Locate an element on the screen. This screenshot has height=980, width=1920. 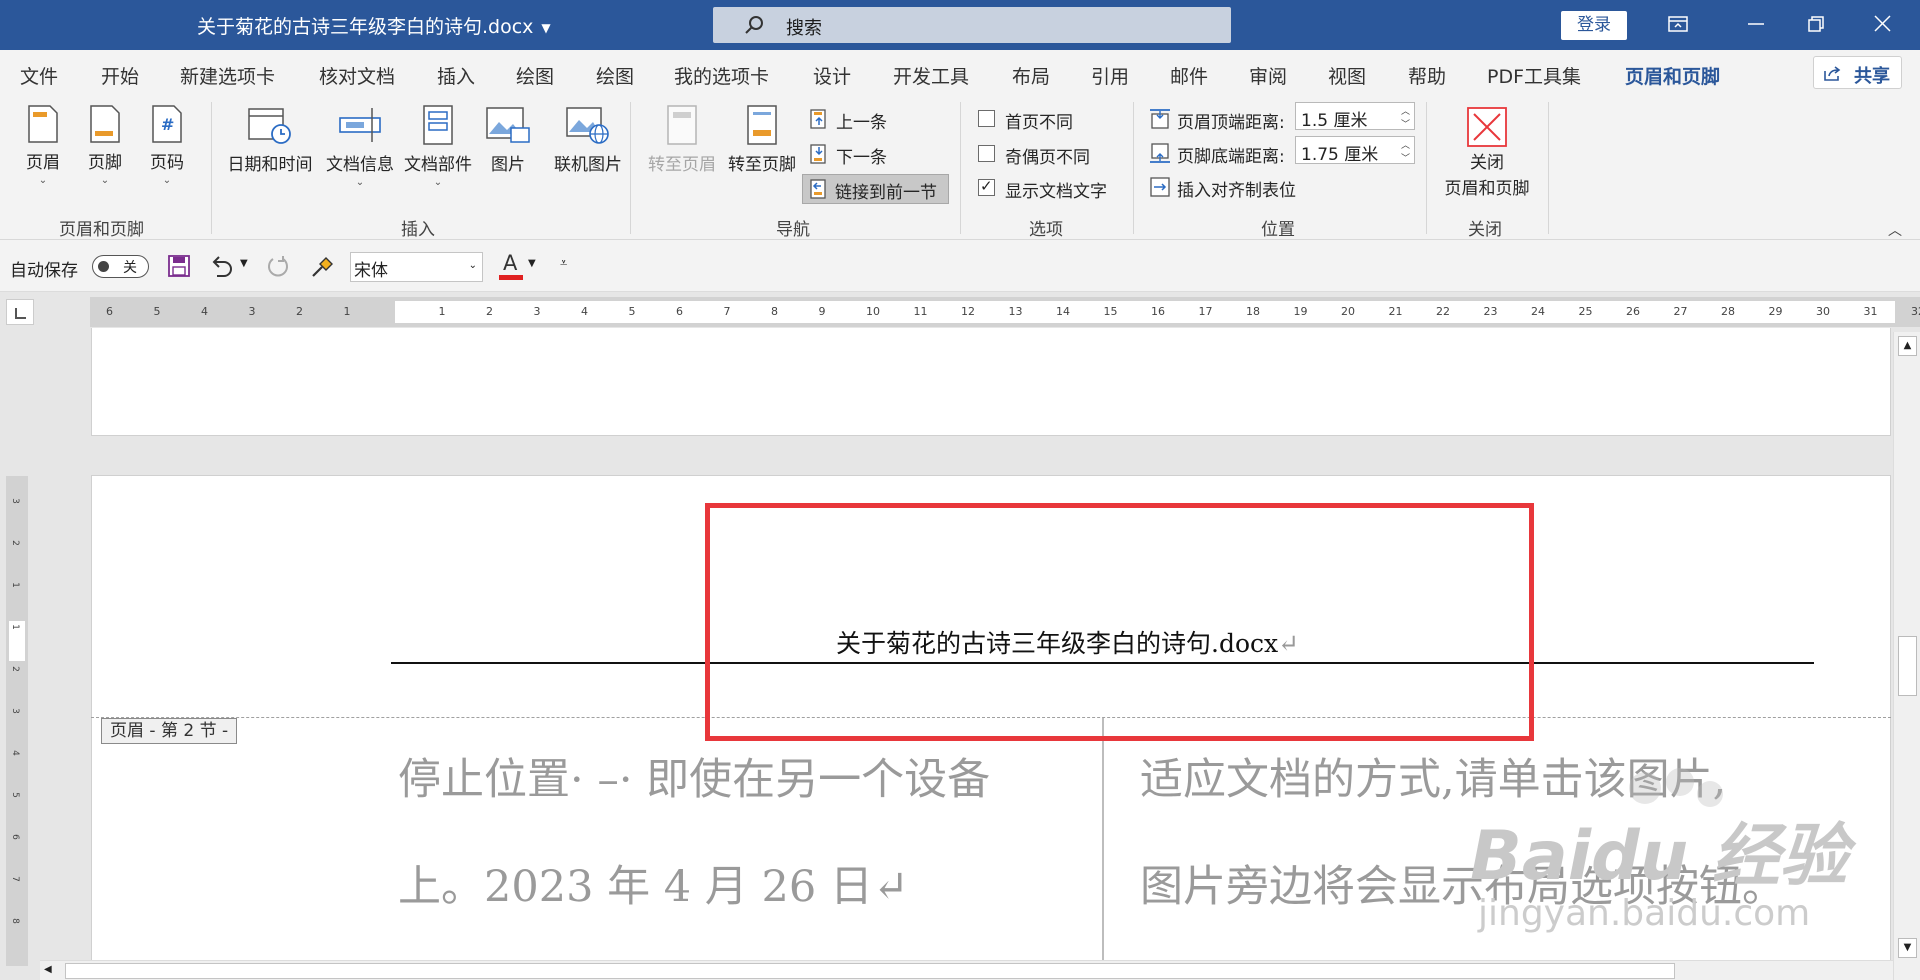
tab-header-footer: 页眉和页脚 is located at coordinates (1673, 79).